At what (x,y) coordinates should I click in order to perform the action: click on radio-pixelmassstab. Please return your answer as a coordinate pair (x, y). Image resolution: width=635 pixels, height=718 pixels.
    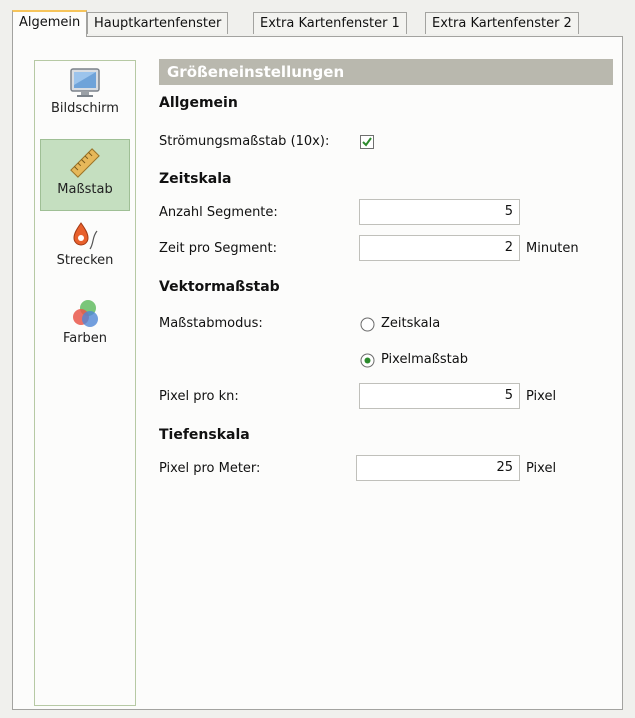
    Looking at the image, I should click on (367, 360).